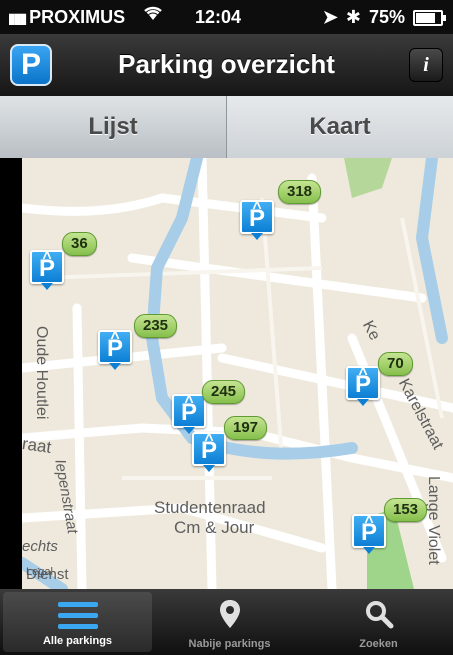 The image size is (453, 655). I want to click on street-label: raat, so click(37, 445).